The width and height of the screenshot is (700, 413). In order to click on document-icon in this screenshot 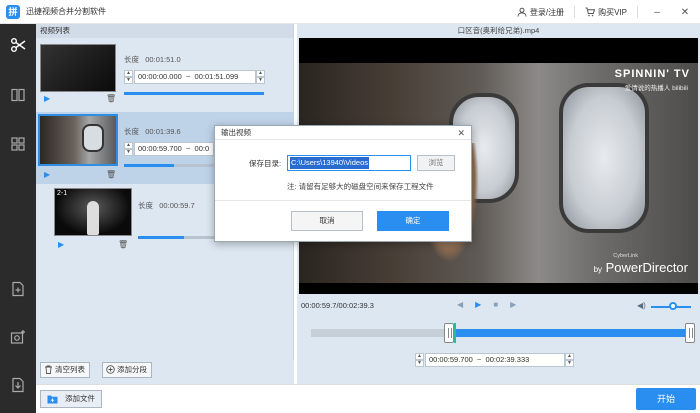, I will do `click(18, 385)`.